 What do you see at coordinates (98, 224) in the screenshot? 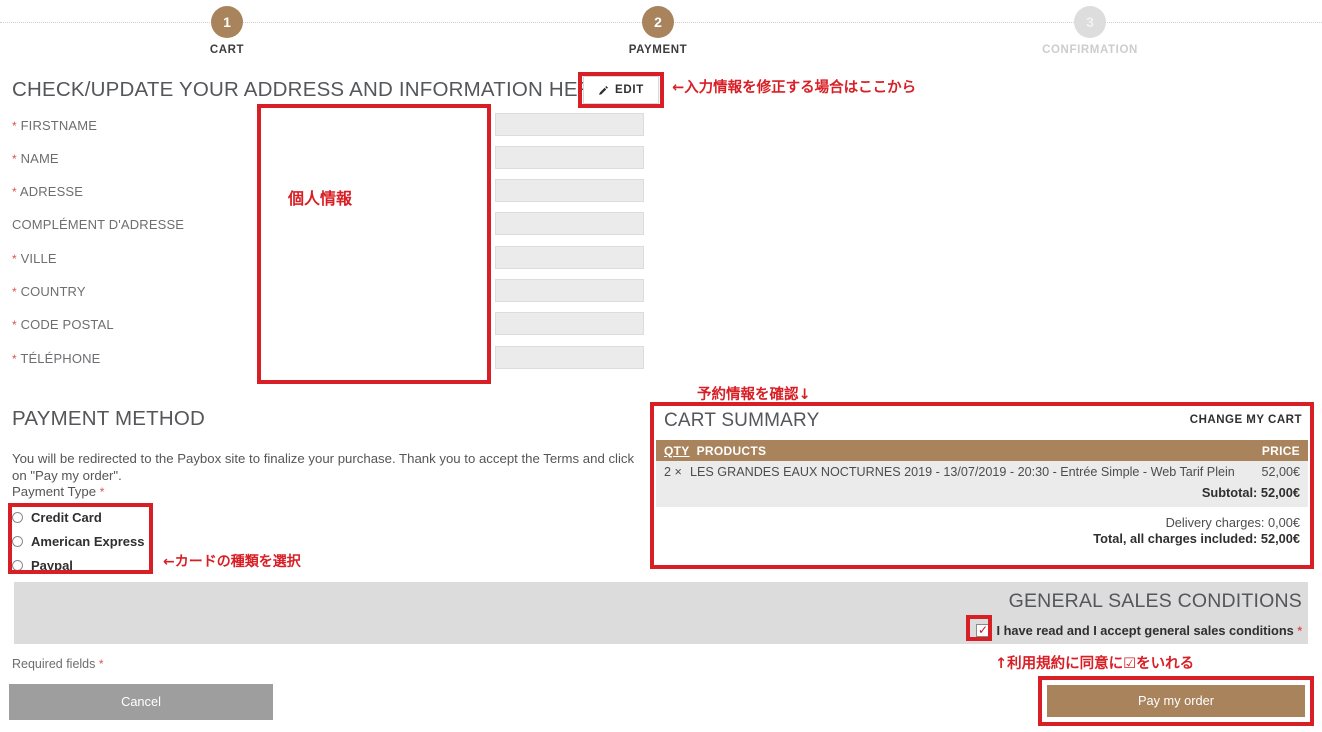
I see `label-complement: COMPLÉMENT D'ADRESSE` at bounding box center [98, 224].